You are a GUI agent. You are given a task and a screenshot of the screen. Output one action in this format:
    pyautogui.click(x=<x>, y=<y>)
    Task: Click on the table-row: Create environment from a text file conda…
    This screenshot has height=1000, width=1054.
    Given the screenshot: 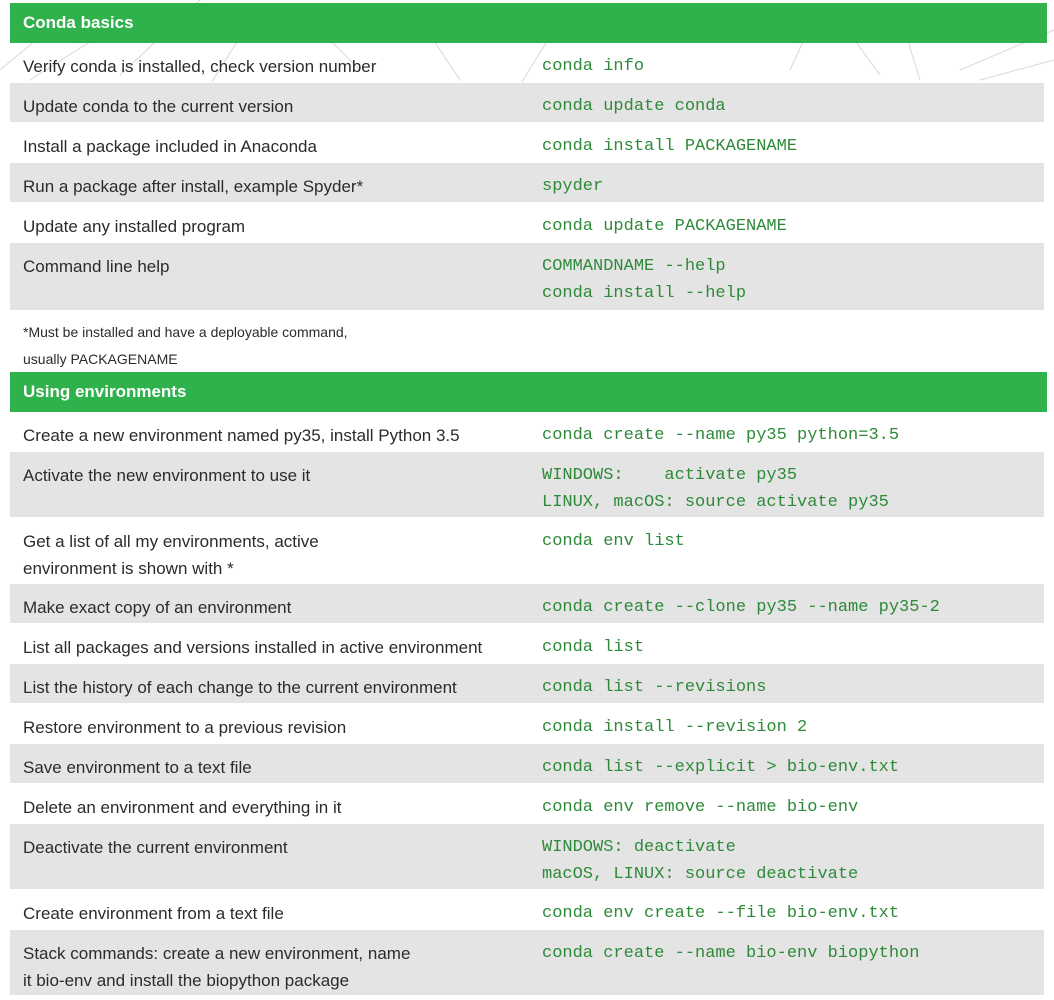 What is the action you would take?
    pyautogui.click(x=527, y=910)
    